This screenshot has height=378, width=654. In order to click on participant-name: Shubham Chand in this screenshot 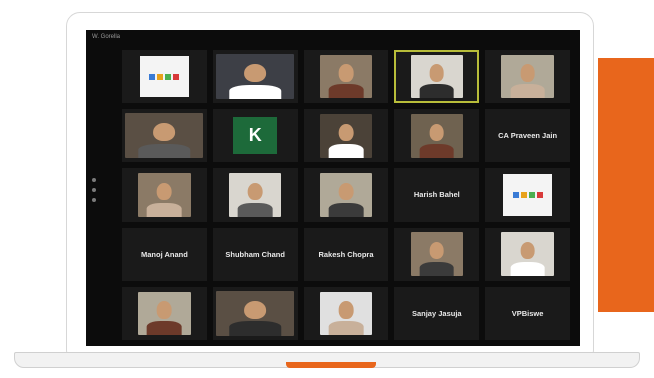, I will do `click(255, 254)`.